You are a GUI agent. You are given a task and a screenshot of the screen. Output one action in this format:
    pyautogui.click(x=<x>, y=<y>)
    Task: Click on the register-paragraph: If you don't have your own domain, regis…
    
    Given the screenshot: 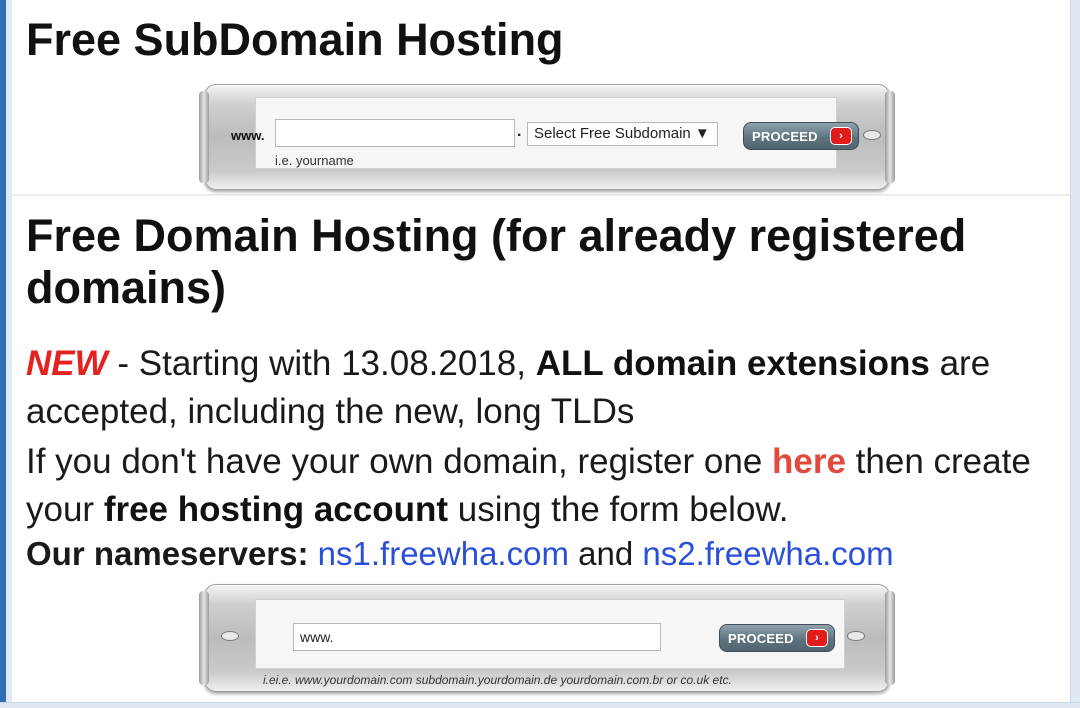 What is the action you would take?
    pyautogui.click(x=541, y=486)
    